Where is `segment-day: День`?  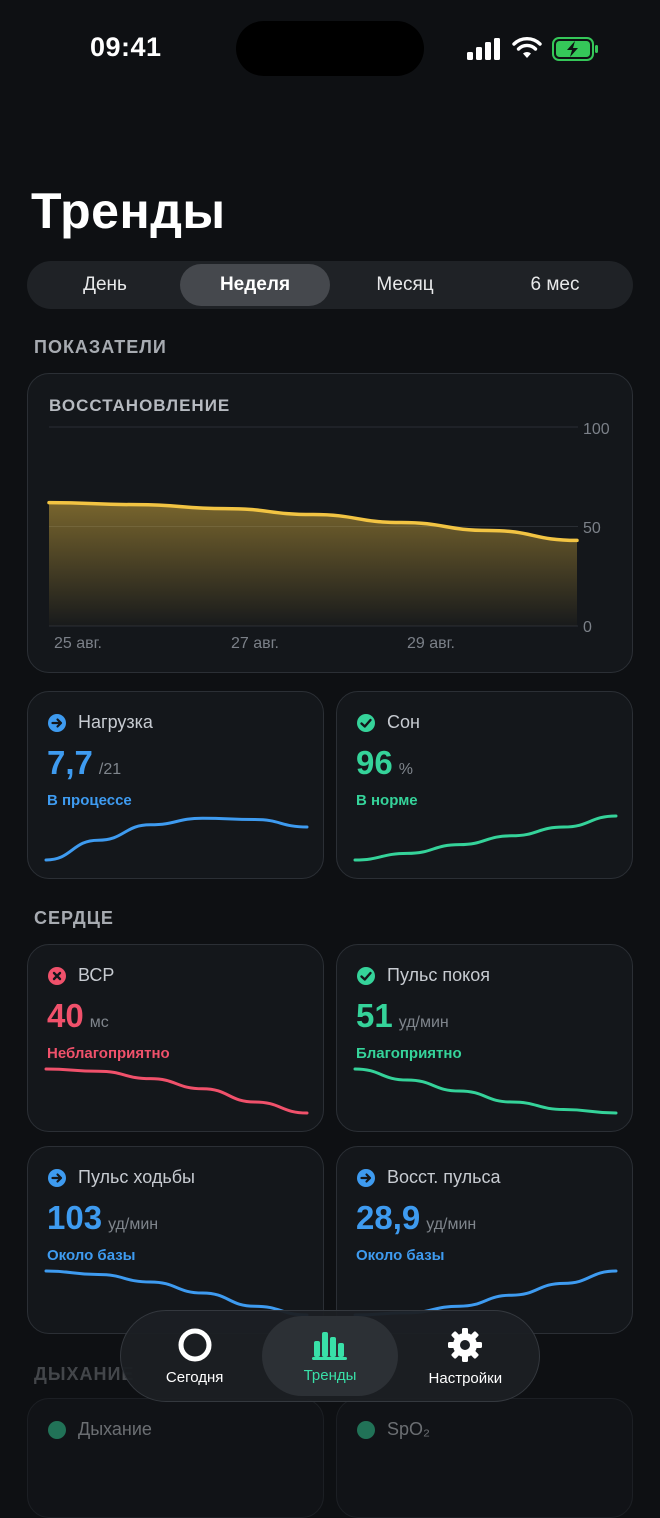 segment-day: День is located at coordinates (105, 285).